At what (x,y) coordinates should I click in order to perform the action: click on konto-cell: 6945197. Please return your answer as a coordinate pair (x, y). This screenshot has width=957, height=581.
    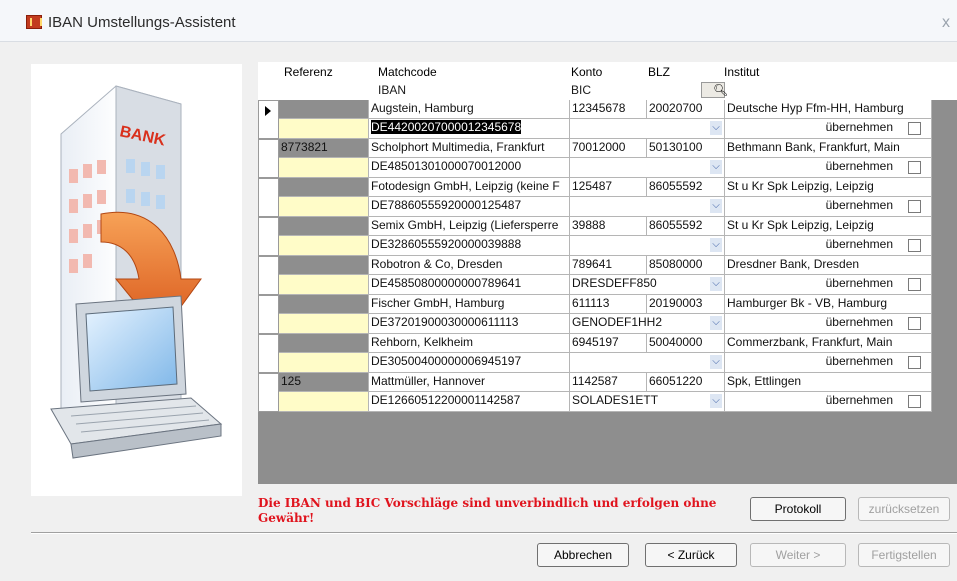
    Looking at the image, I should click on (608, 343).